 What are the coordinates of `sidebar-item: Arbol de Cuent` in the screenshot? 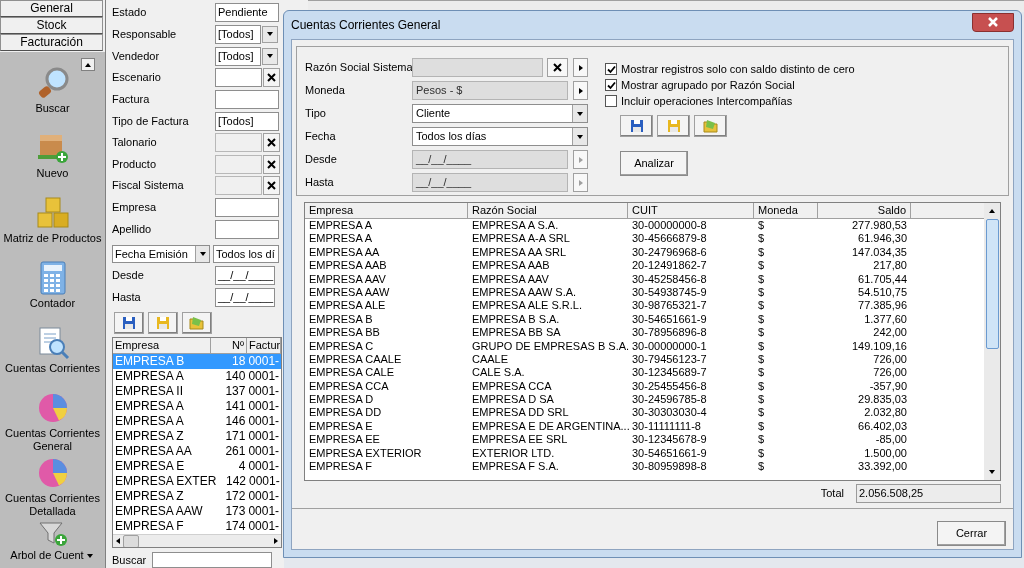 It's located at (47, 555).